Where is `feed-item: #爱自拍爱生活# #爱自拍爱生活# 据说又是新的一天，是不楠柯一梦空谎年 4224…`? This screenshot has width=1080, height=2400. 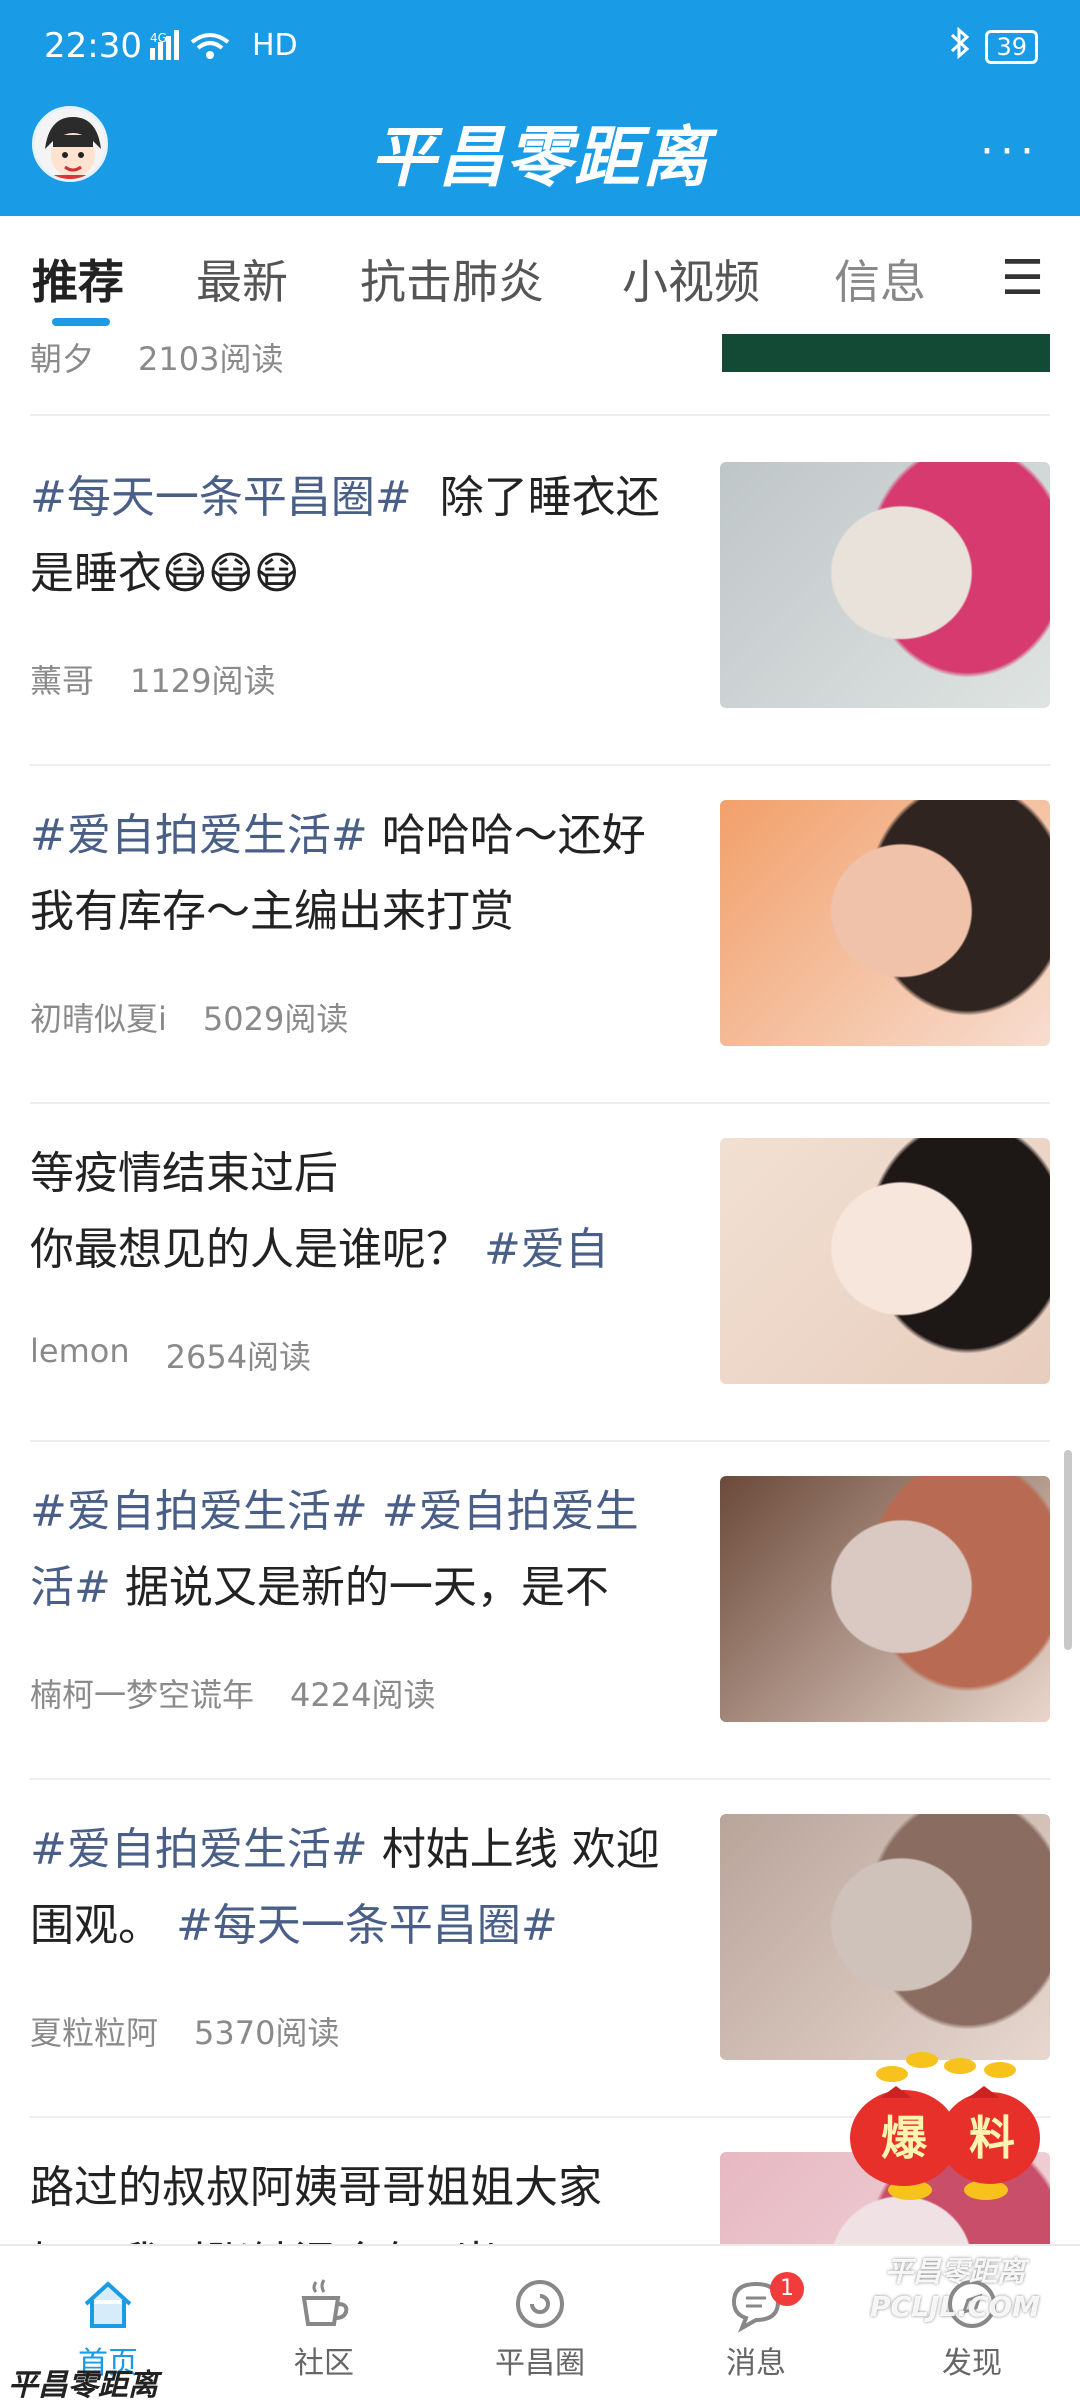 feed-item: #爱自拍爱生活# #爱自拍爱生活# 据说又是新的一天，是不楠柯一梦空谎年 4224… is located at coordinates (540, 1643).